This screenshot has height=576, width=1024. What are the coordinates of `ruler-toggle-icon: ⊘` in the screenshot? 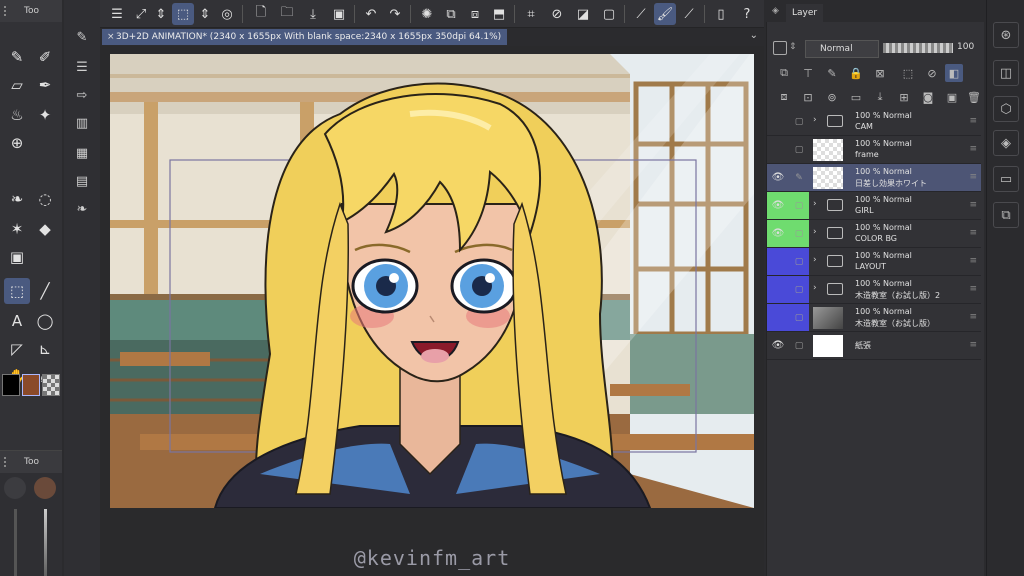 It's located at (932, 73).